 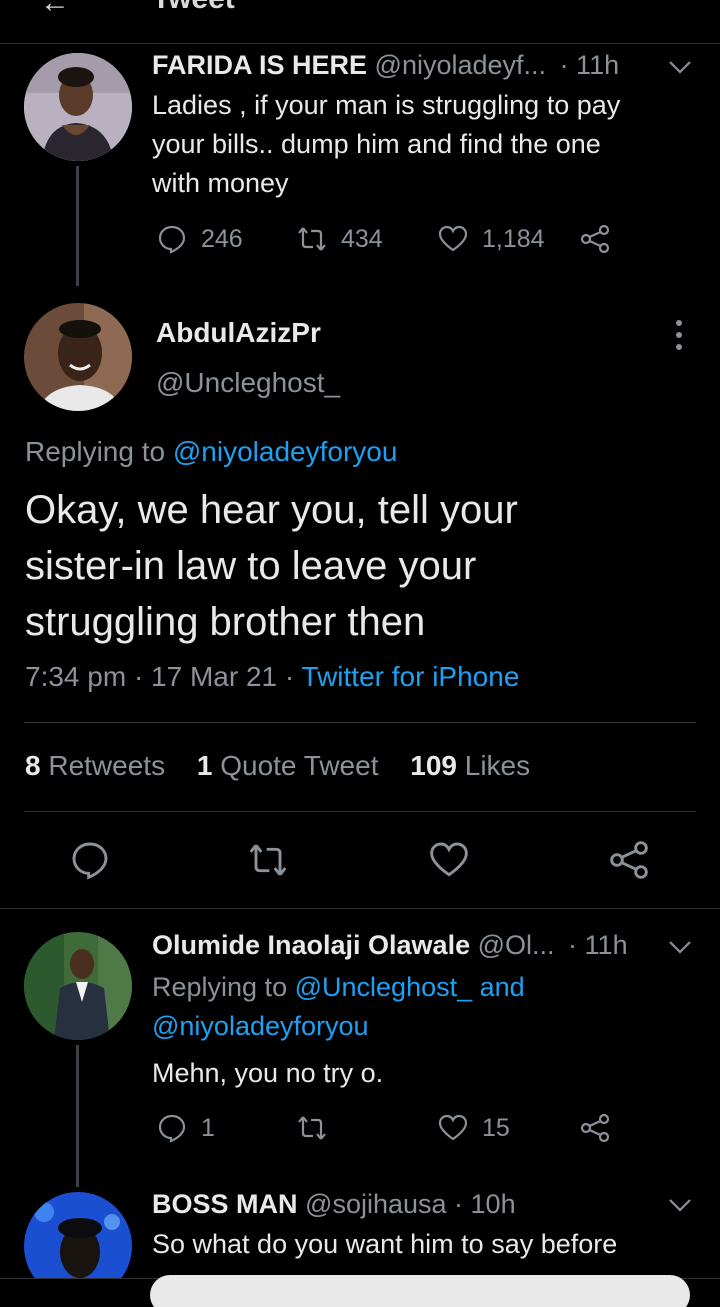 What do you see at coordinates (268, 1073) in the screenshot?
I see `tweet-text: Mehn, you no try o.` at bounding box center [268, 1073].